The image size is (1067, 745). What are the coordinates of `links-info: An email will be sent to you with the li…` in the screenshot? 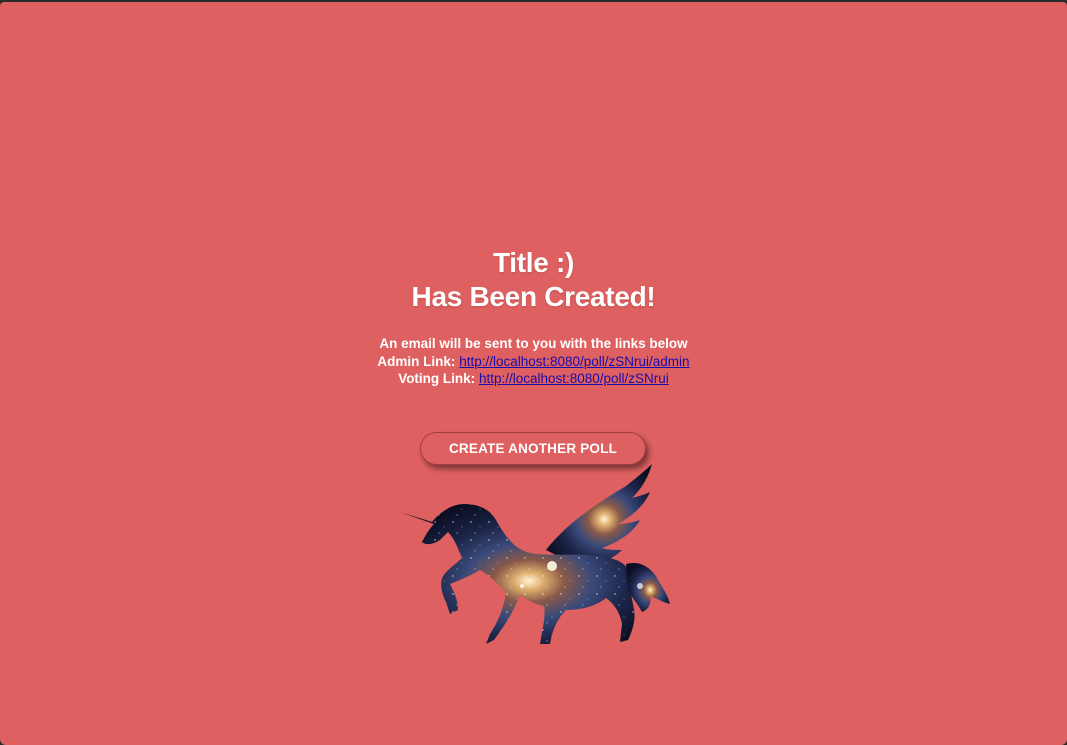 It's located at (533, 361).